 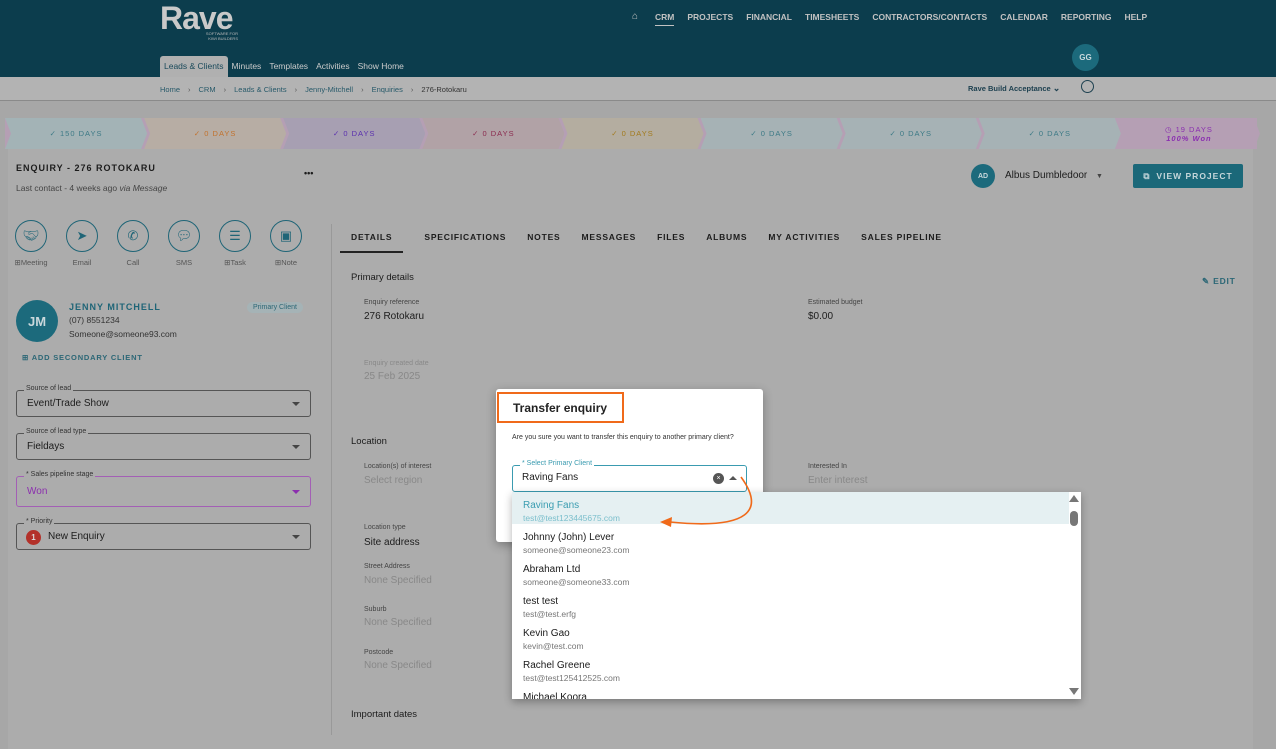 What do you see at coordinates (1074, 518) in the screenshot?
I see `scrollbar-thumb` at bounding box center [1074, 518].